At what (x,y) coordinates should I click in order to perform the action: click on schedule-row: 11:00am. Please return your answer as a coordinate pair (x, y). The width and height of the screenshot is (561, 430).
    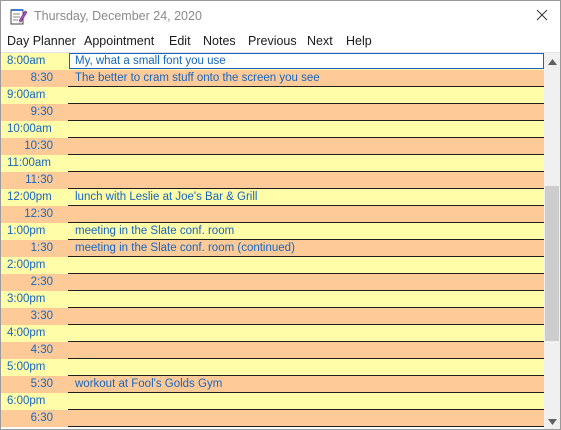
    Looking at the image, I should click on (272, 163).